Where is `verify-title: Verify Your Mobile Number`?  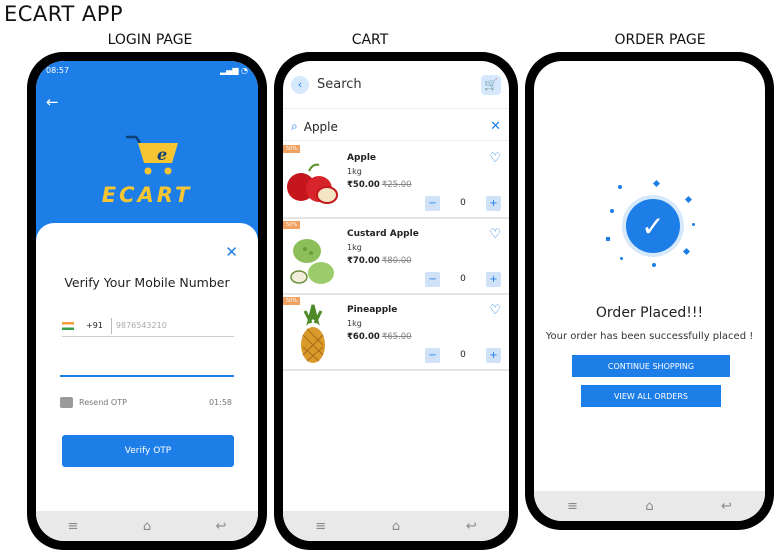 verify-title: Verify Your Mobile Number is located at coordinates (147, 282).